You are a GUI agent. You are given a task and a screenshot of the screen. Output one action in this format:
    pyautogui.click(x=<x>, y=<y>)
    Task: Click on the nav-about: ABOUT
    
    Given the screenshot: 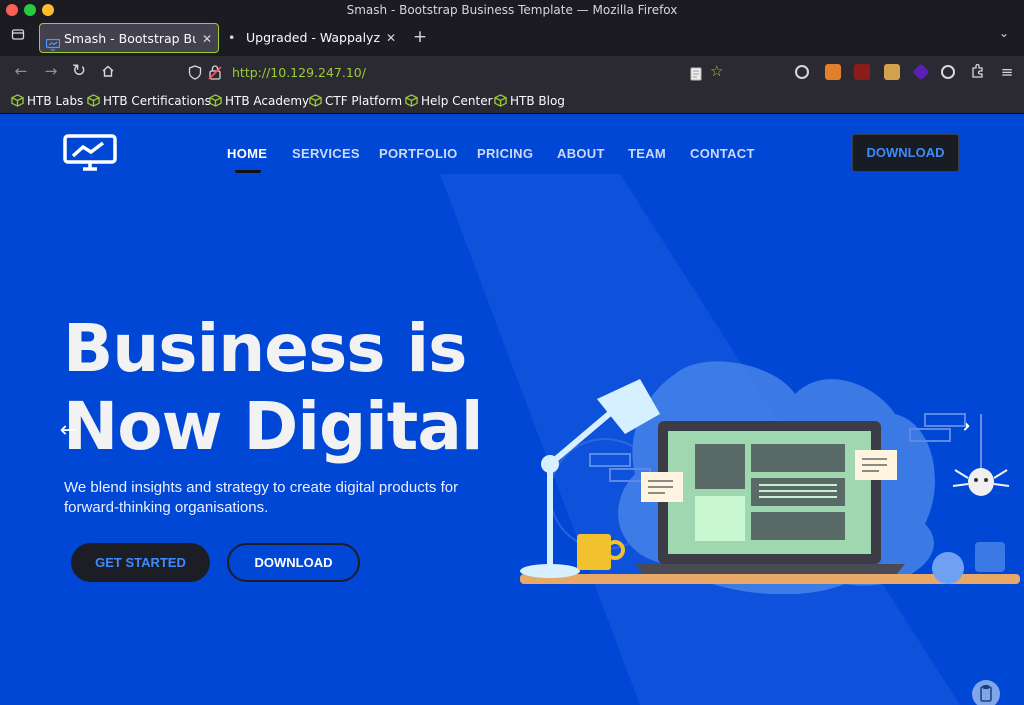 What is the action you would take?
    pyautogui.click(x=581, y=153)
    